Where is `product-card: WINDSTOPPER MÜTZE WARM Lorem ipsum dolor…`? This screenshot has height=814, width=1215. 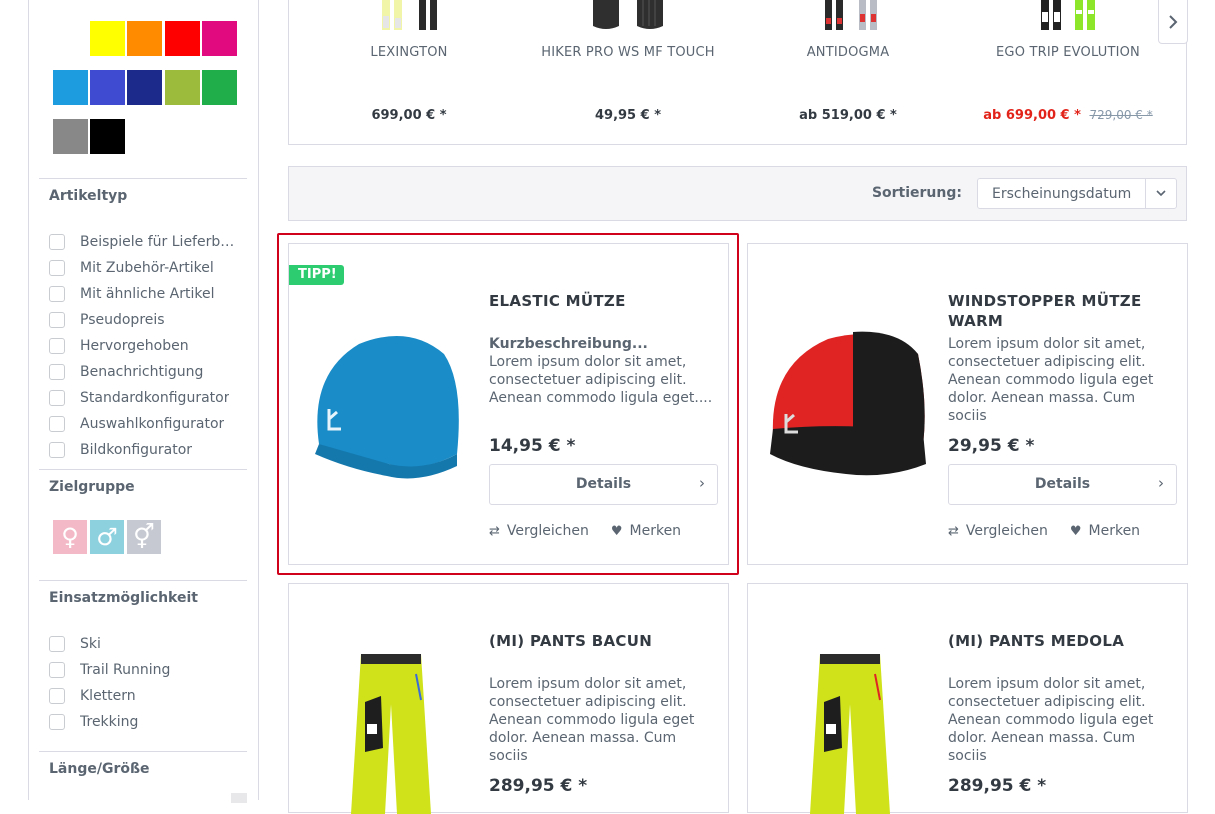 product-card: WINDSTOPPER MÜTZE WARM Lorem ipsum dolor… is located at coordinates (967, 404).